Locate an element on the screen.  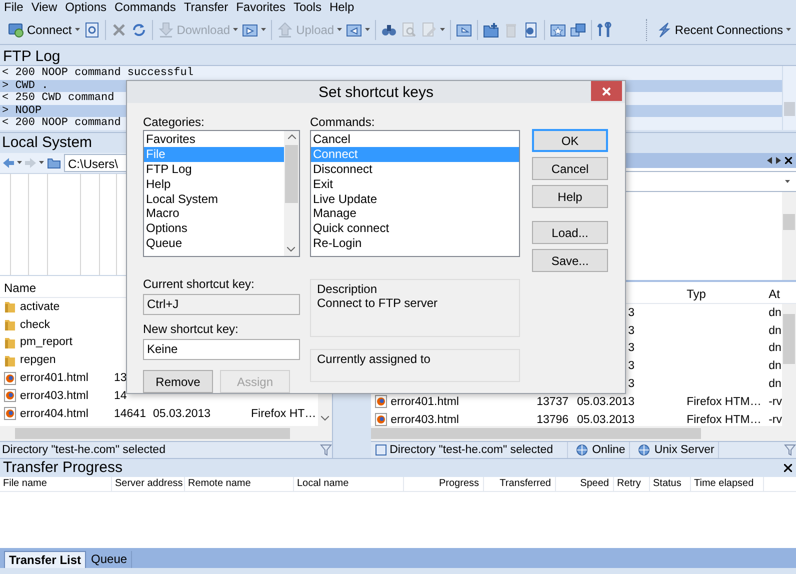
back-icon is located at coordinates (8, 163).